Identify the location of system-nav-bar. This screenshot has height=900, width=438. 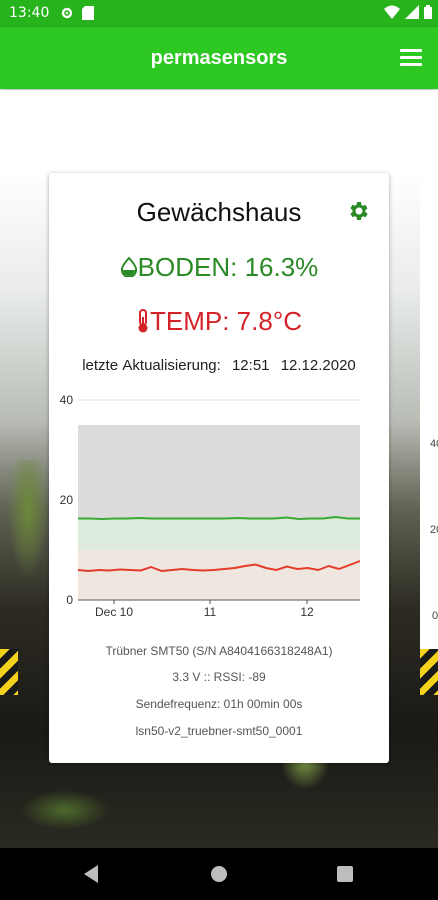
(219, 874).